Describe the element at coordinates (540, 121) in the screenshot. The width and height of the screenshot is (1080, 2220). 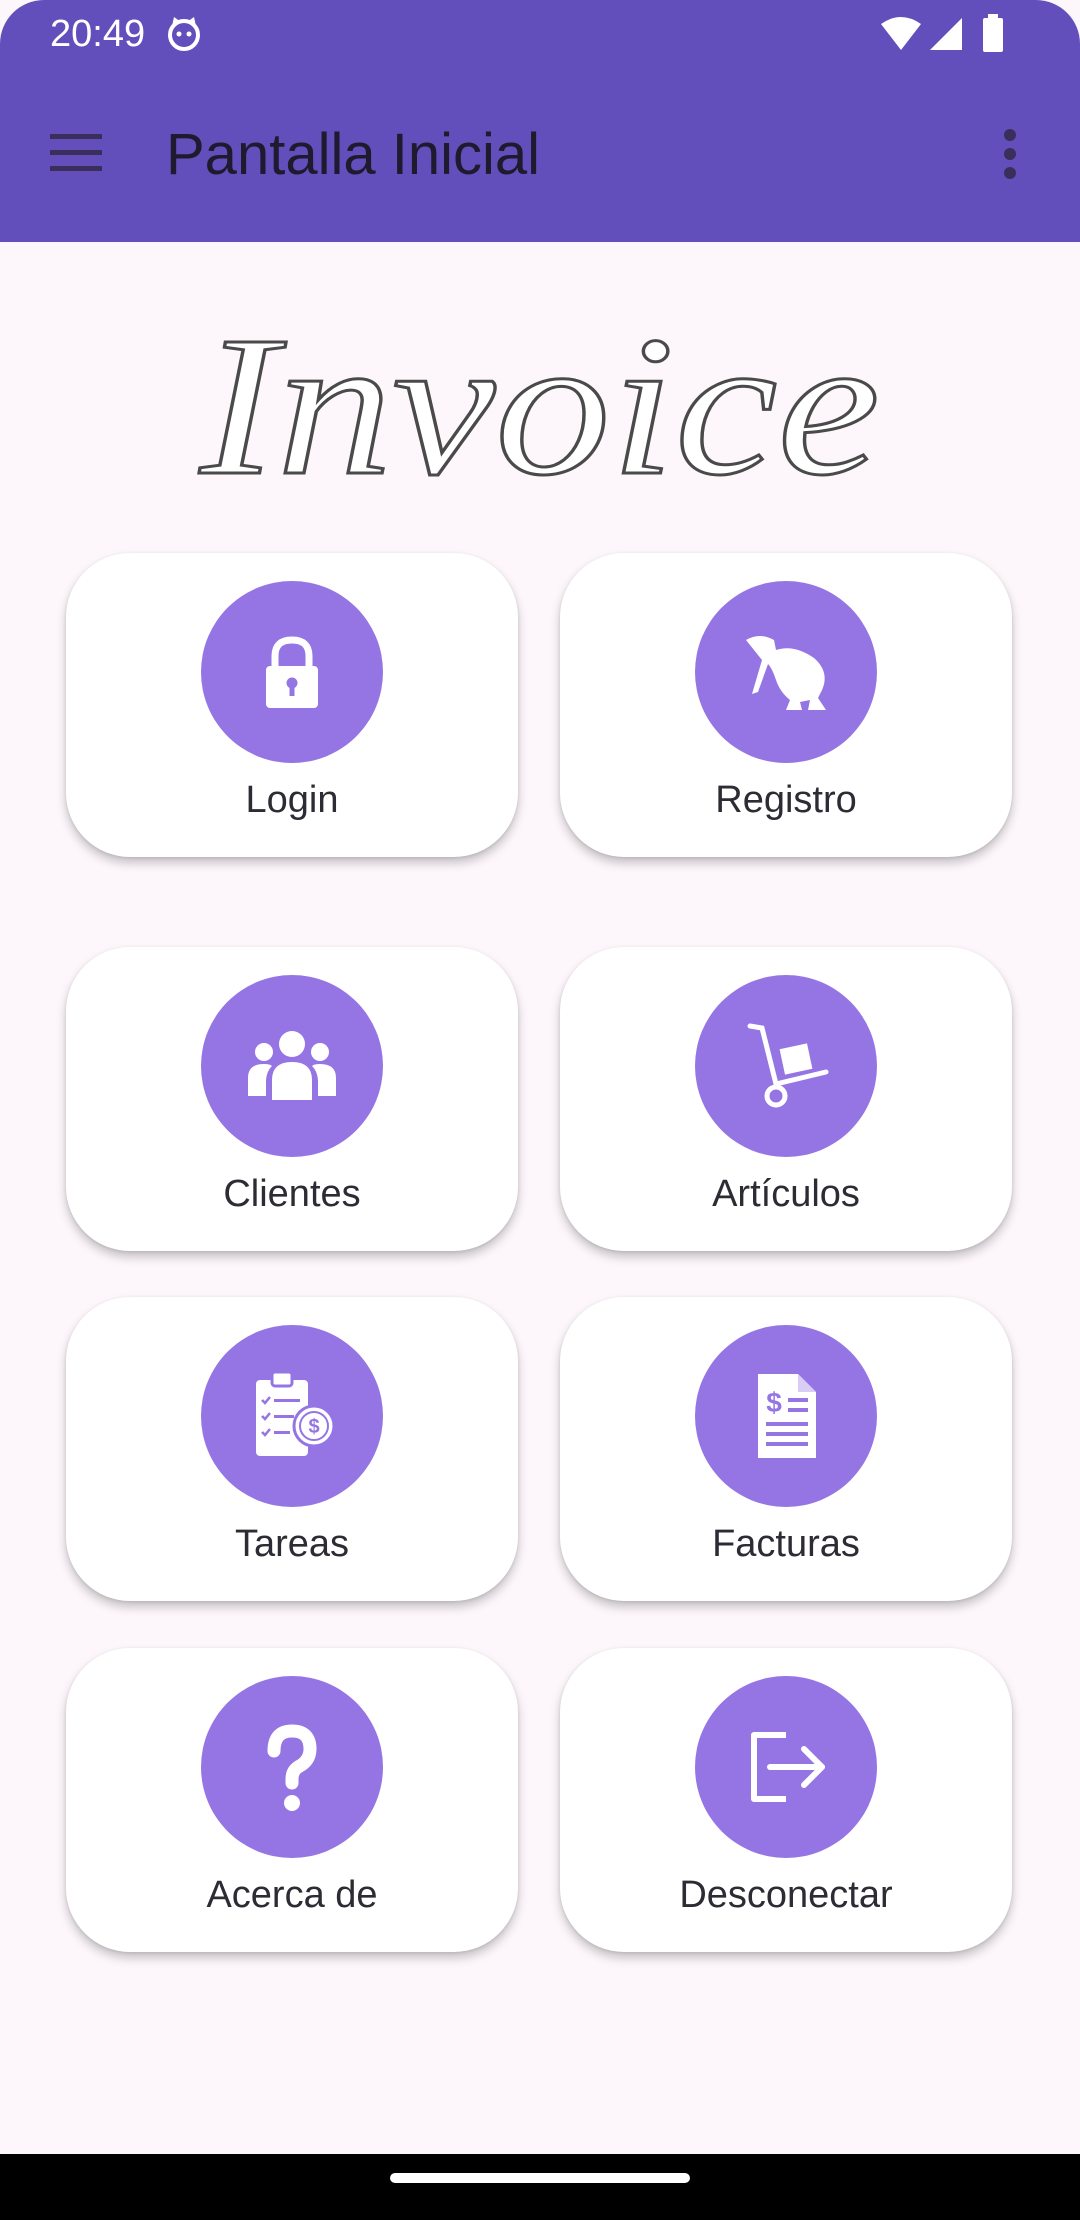
I see `app-bar: 20:49 Pantalla Inicial` at that location.